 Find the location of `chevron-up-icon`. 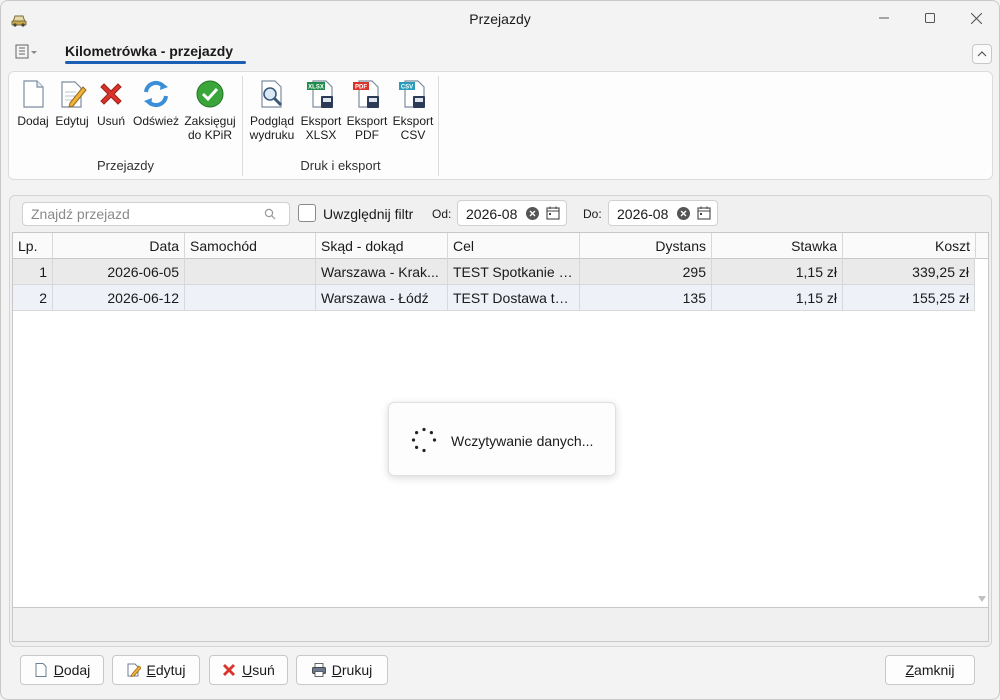

chevron-up-icon is located at coordinates (982, 54).